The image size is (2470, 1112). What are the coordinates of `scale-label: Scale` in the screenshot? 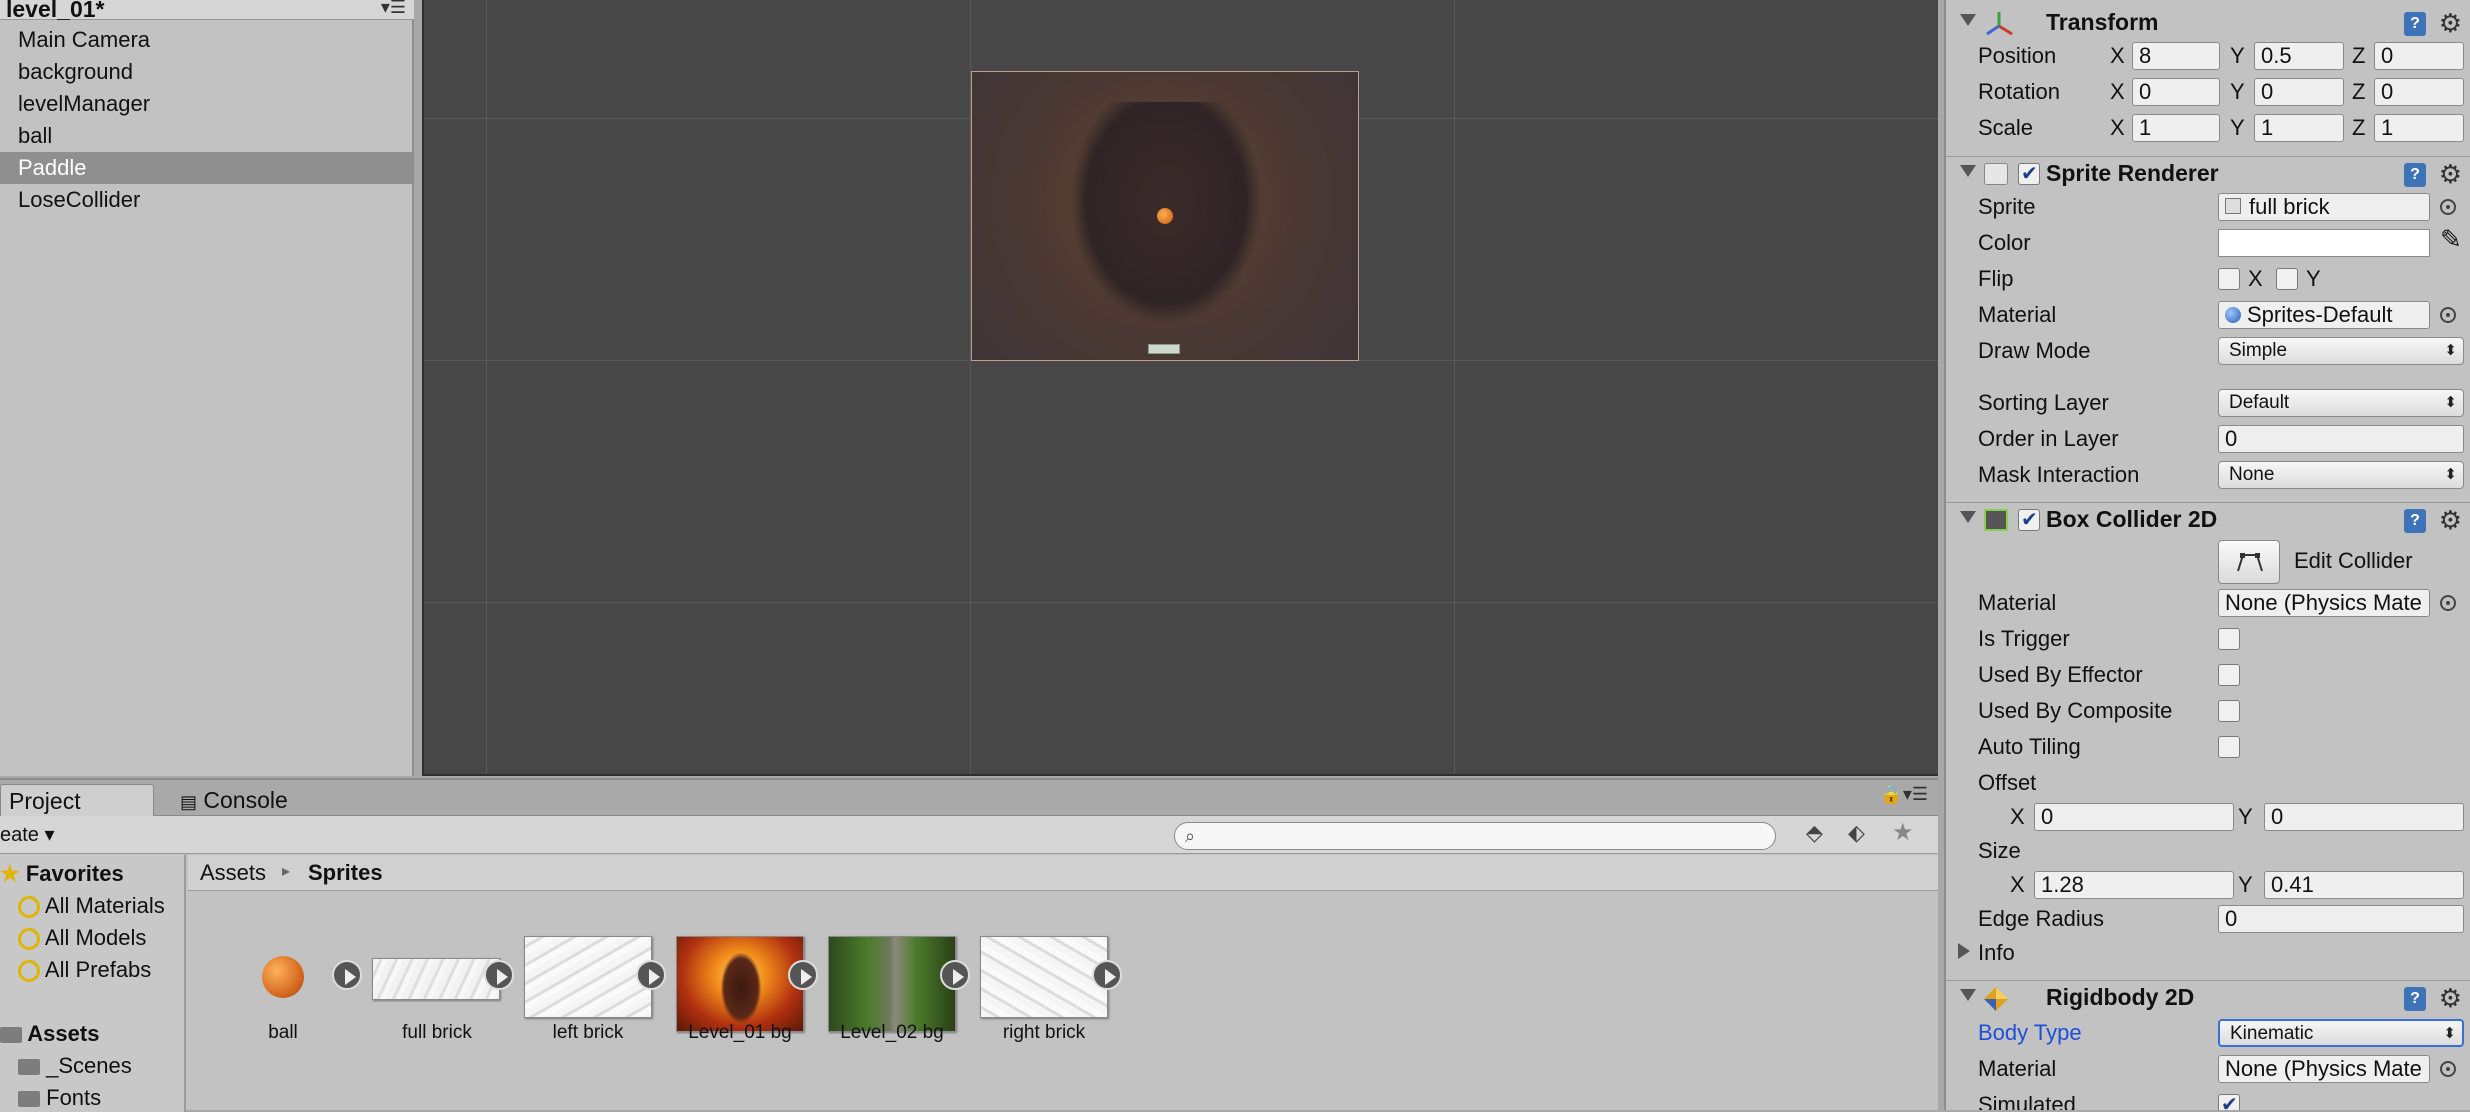 It's located at (2006, 127).